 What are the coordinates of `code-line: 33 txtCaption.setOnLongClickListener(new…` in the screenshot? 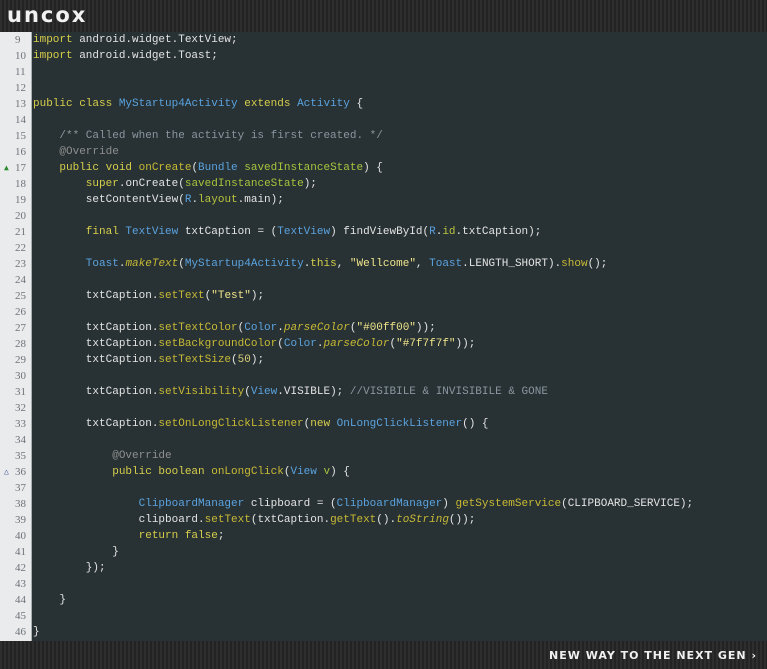 It's located at (383, 424).